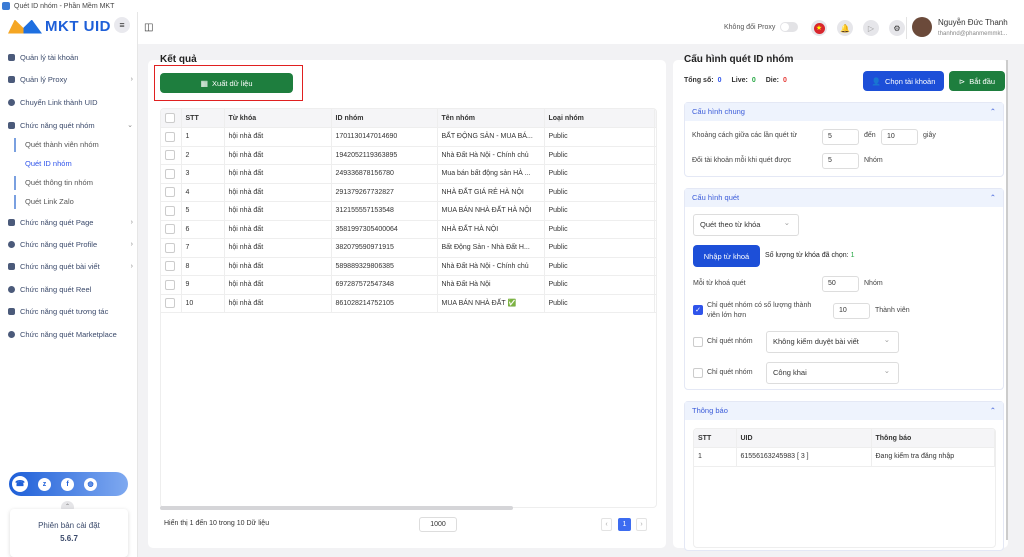 The height and width of the screenshot is (557, 1024). I want to click on switch-account-input: 5, so click(840, 161).